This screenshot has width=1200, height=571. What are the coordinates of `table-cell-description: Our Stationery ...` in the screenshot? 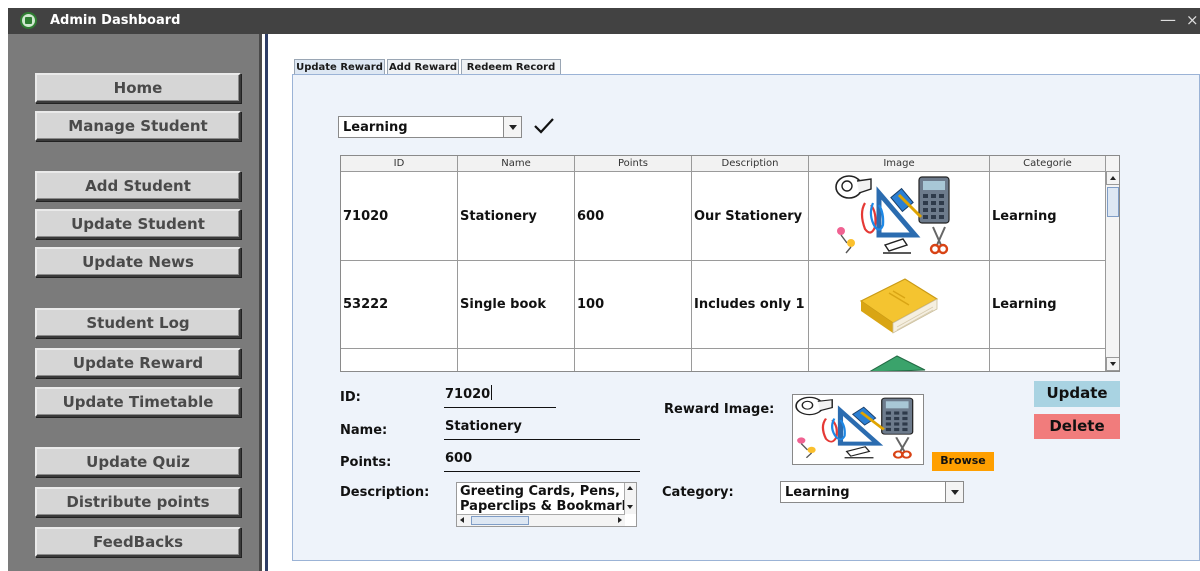 It's located at (750, 216).